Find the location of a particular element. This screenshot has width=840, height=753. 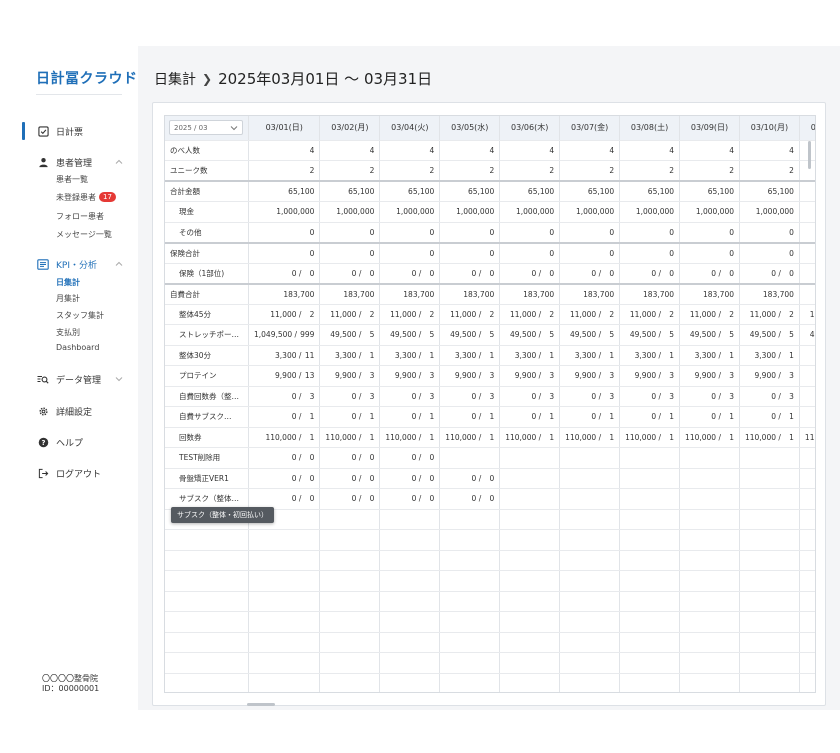

date-header: 03/11(火) is located at coordinates (807, 128).